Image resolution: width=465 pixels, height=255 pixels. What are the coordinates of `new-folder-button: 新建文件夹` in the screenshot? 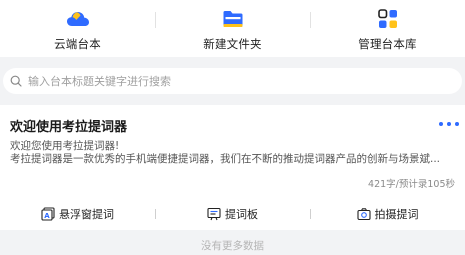 It's located at (232, 28).